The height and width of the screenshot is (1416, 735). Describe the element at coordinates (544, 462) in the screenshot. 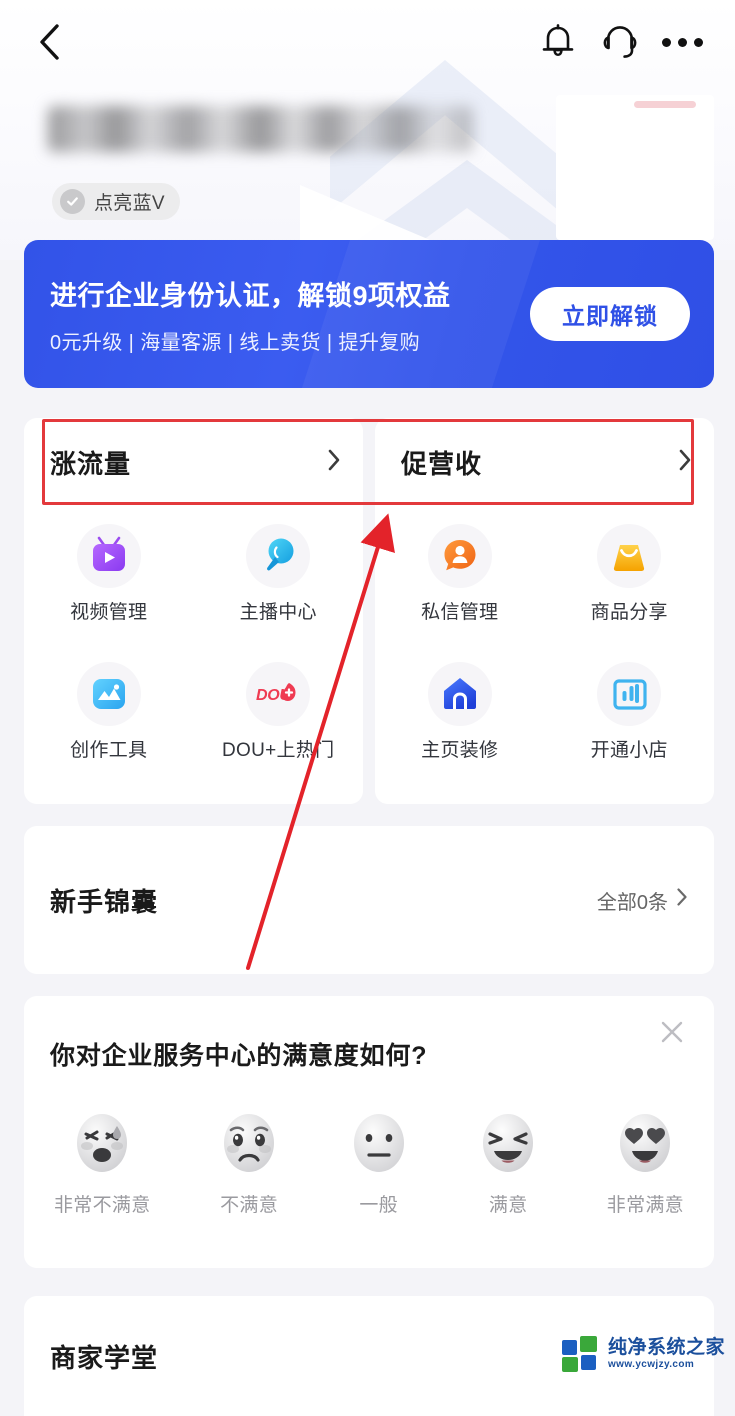

I see `panel-revenue-header: 促营收` at that location.